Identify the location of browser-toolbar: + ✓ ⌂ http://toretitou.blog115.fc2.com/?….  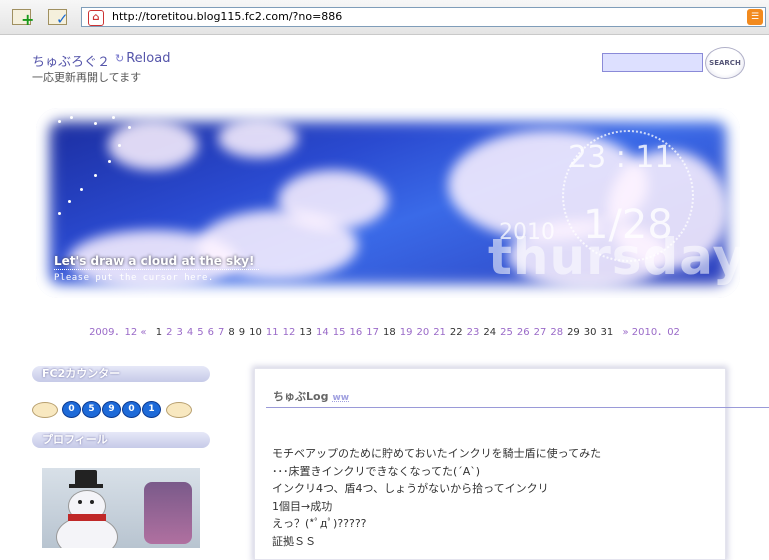
(384, 17).